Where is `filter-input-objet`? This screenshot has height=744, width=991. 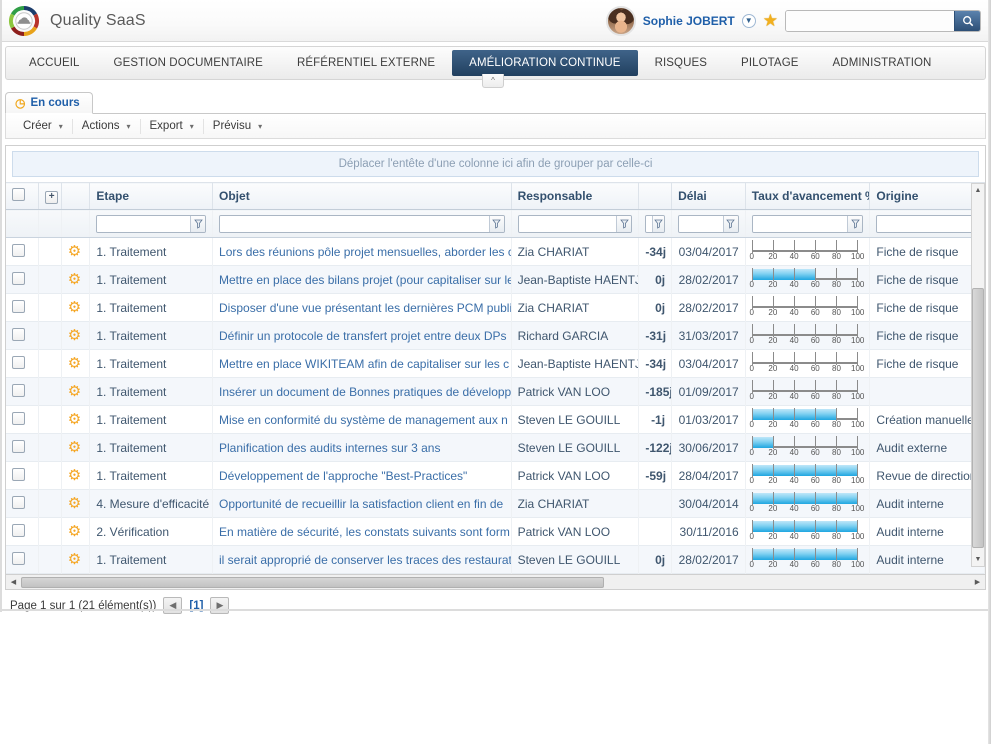
filter-input-objet is located at coordinates (354, 223).